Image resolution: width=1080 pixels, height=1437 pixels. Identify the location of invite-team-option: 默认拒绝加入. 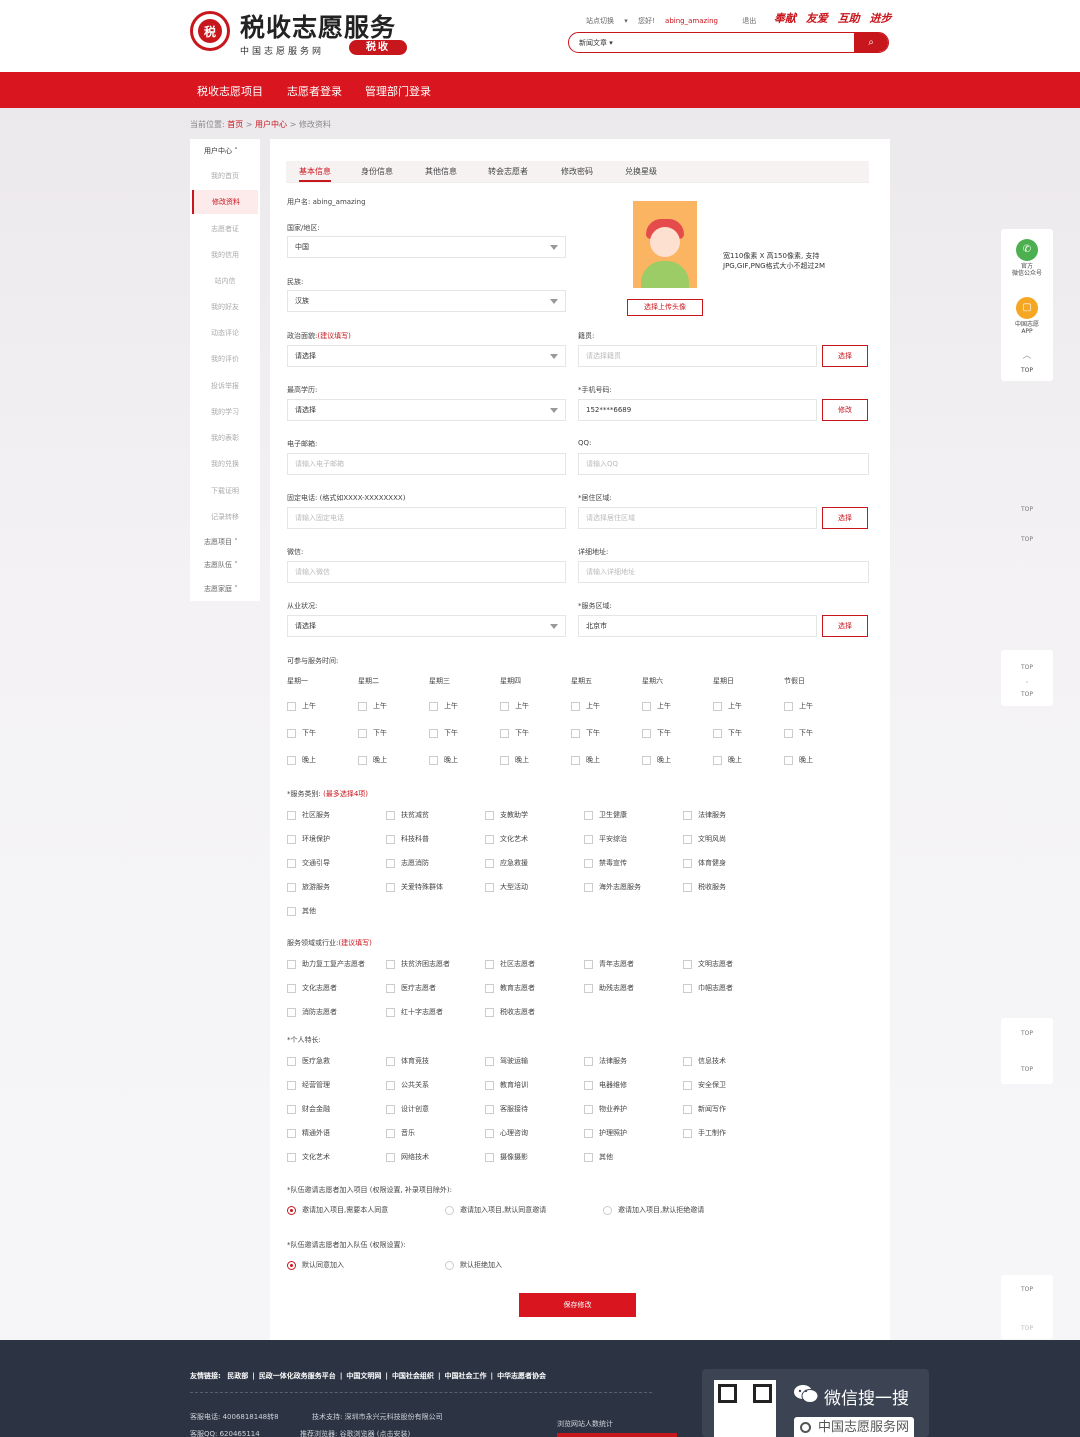
(473, 1265).